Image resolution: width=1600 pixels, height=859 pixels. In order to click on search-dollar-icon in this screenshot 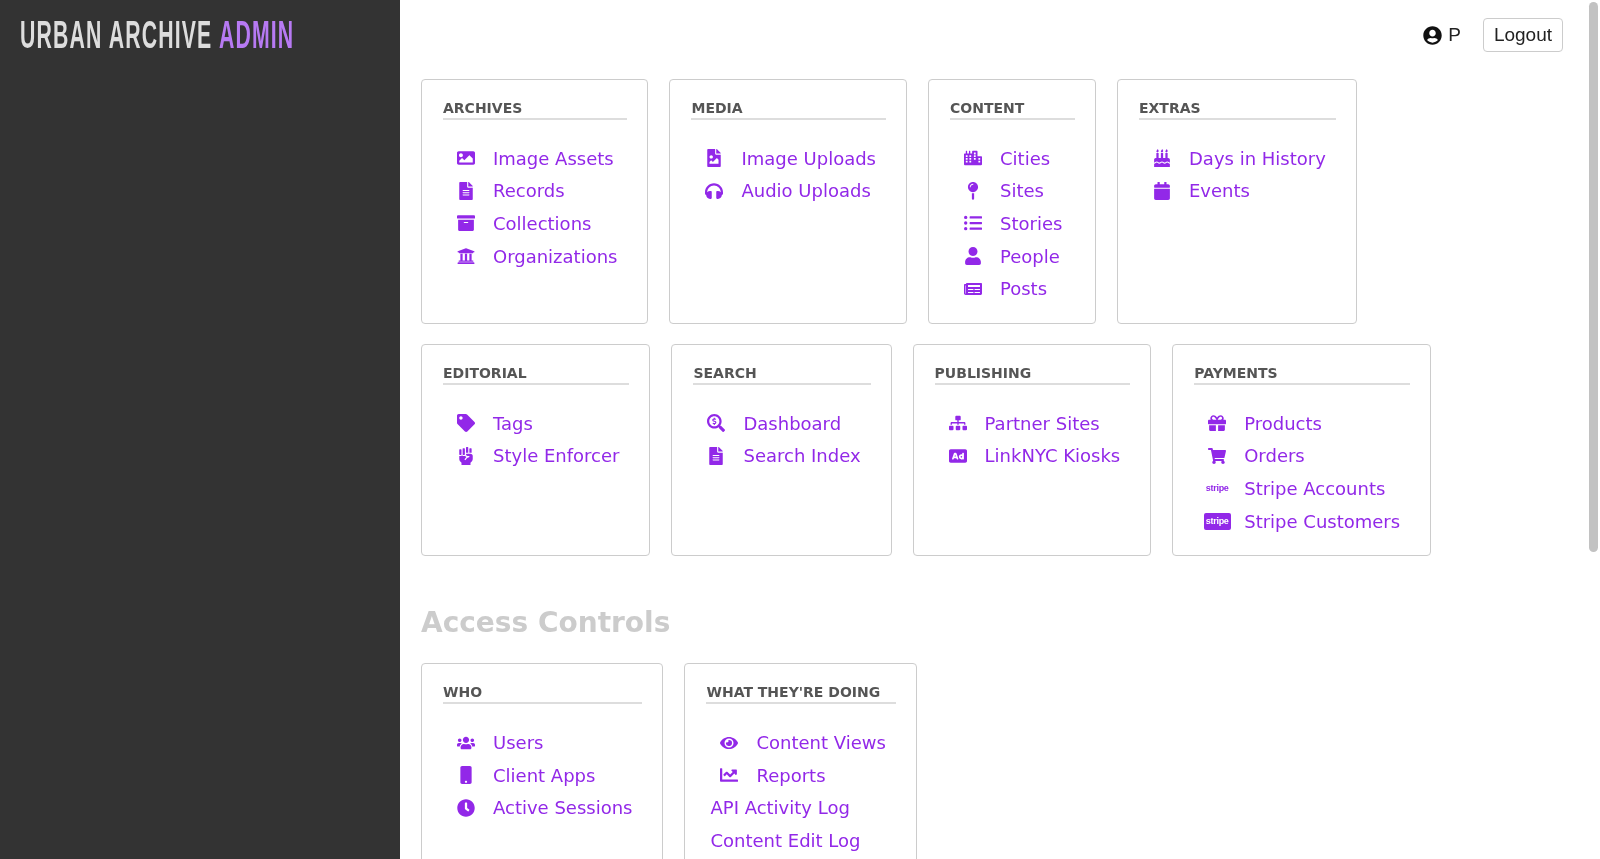, I will do `click(716, 423)`.